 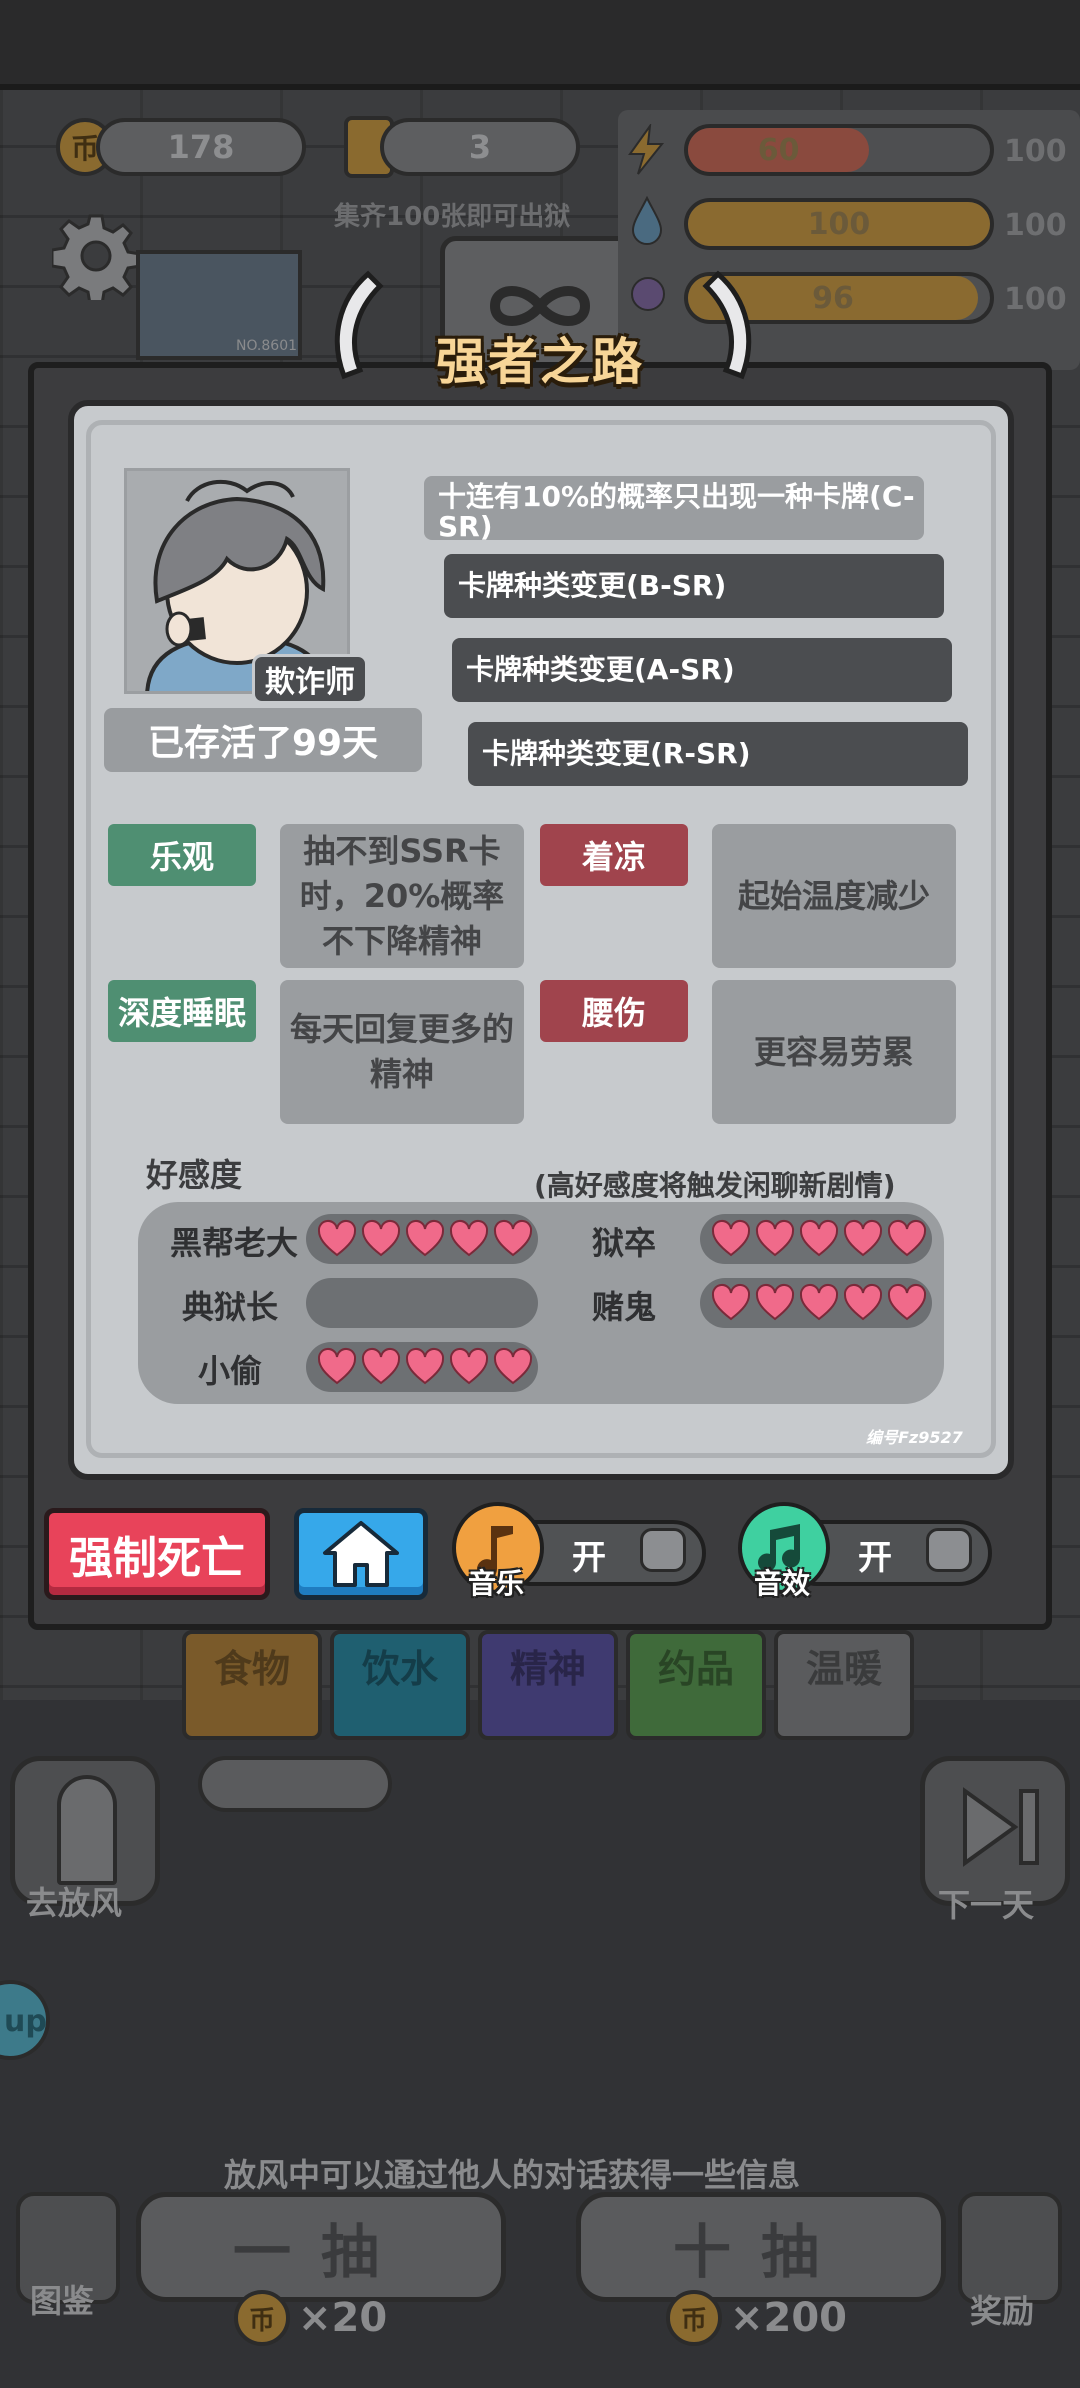 I want to click on trait-back-injury: 腰伤, so click(x=614, y=1011).